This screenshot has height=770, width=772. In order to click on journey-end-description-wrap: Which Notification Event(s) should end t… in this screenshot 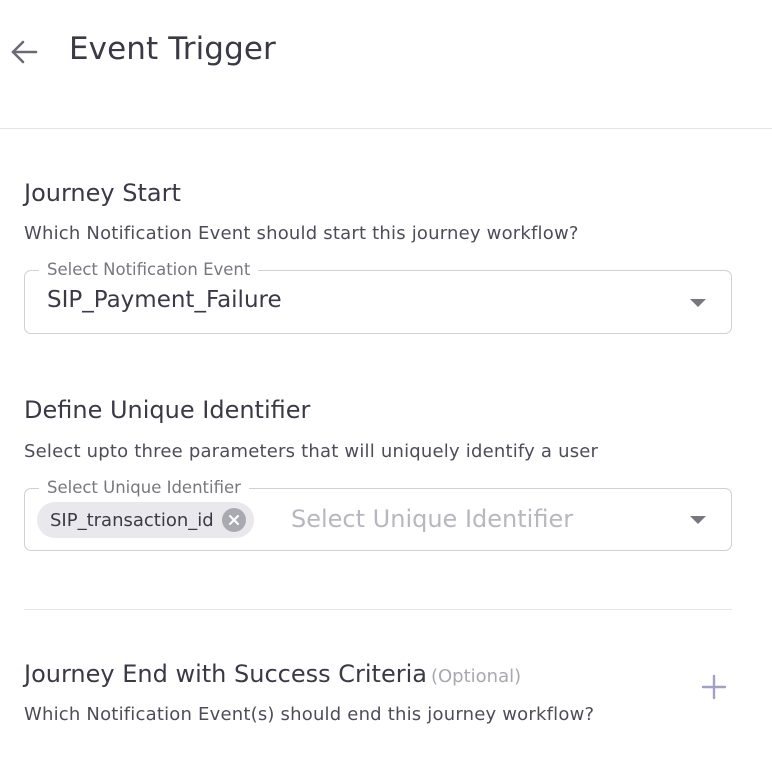, I will do `click(378, 715)`.